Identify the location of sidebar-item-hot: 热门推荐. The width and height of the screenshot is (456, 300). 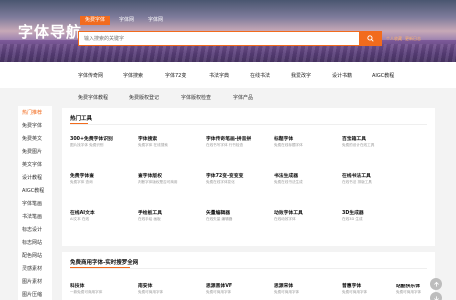
(32, 113).